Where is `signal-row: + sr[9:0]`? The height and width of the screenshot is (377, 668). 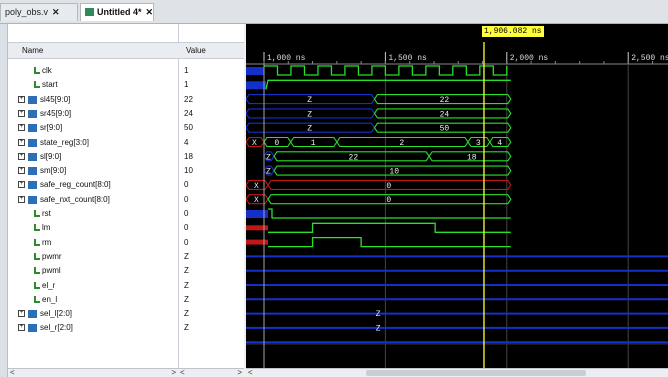
signal-row: + sr[9:0] is located at coordinates (93, 128).